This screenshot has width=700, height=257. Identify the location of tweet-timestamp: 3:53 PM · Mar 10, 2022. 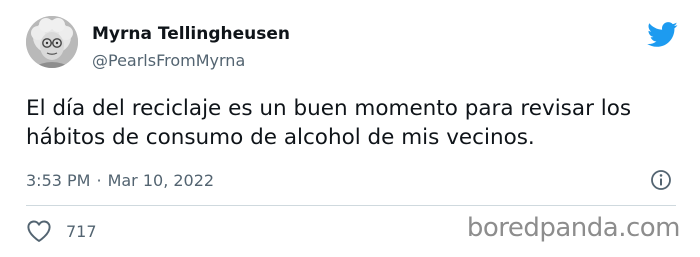
(120, 180).